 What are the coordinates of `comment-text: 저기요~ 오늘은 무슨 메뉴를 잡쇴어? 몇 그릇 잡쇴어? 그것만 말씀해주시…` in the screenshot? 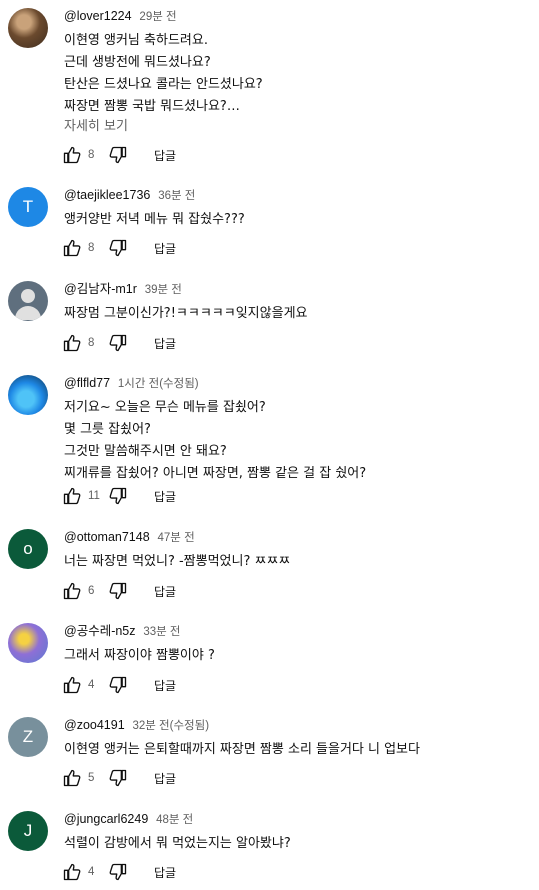 It's located at (215, 441).